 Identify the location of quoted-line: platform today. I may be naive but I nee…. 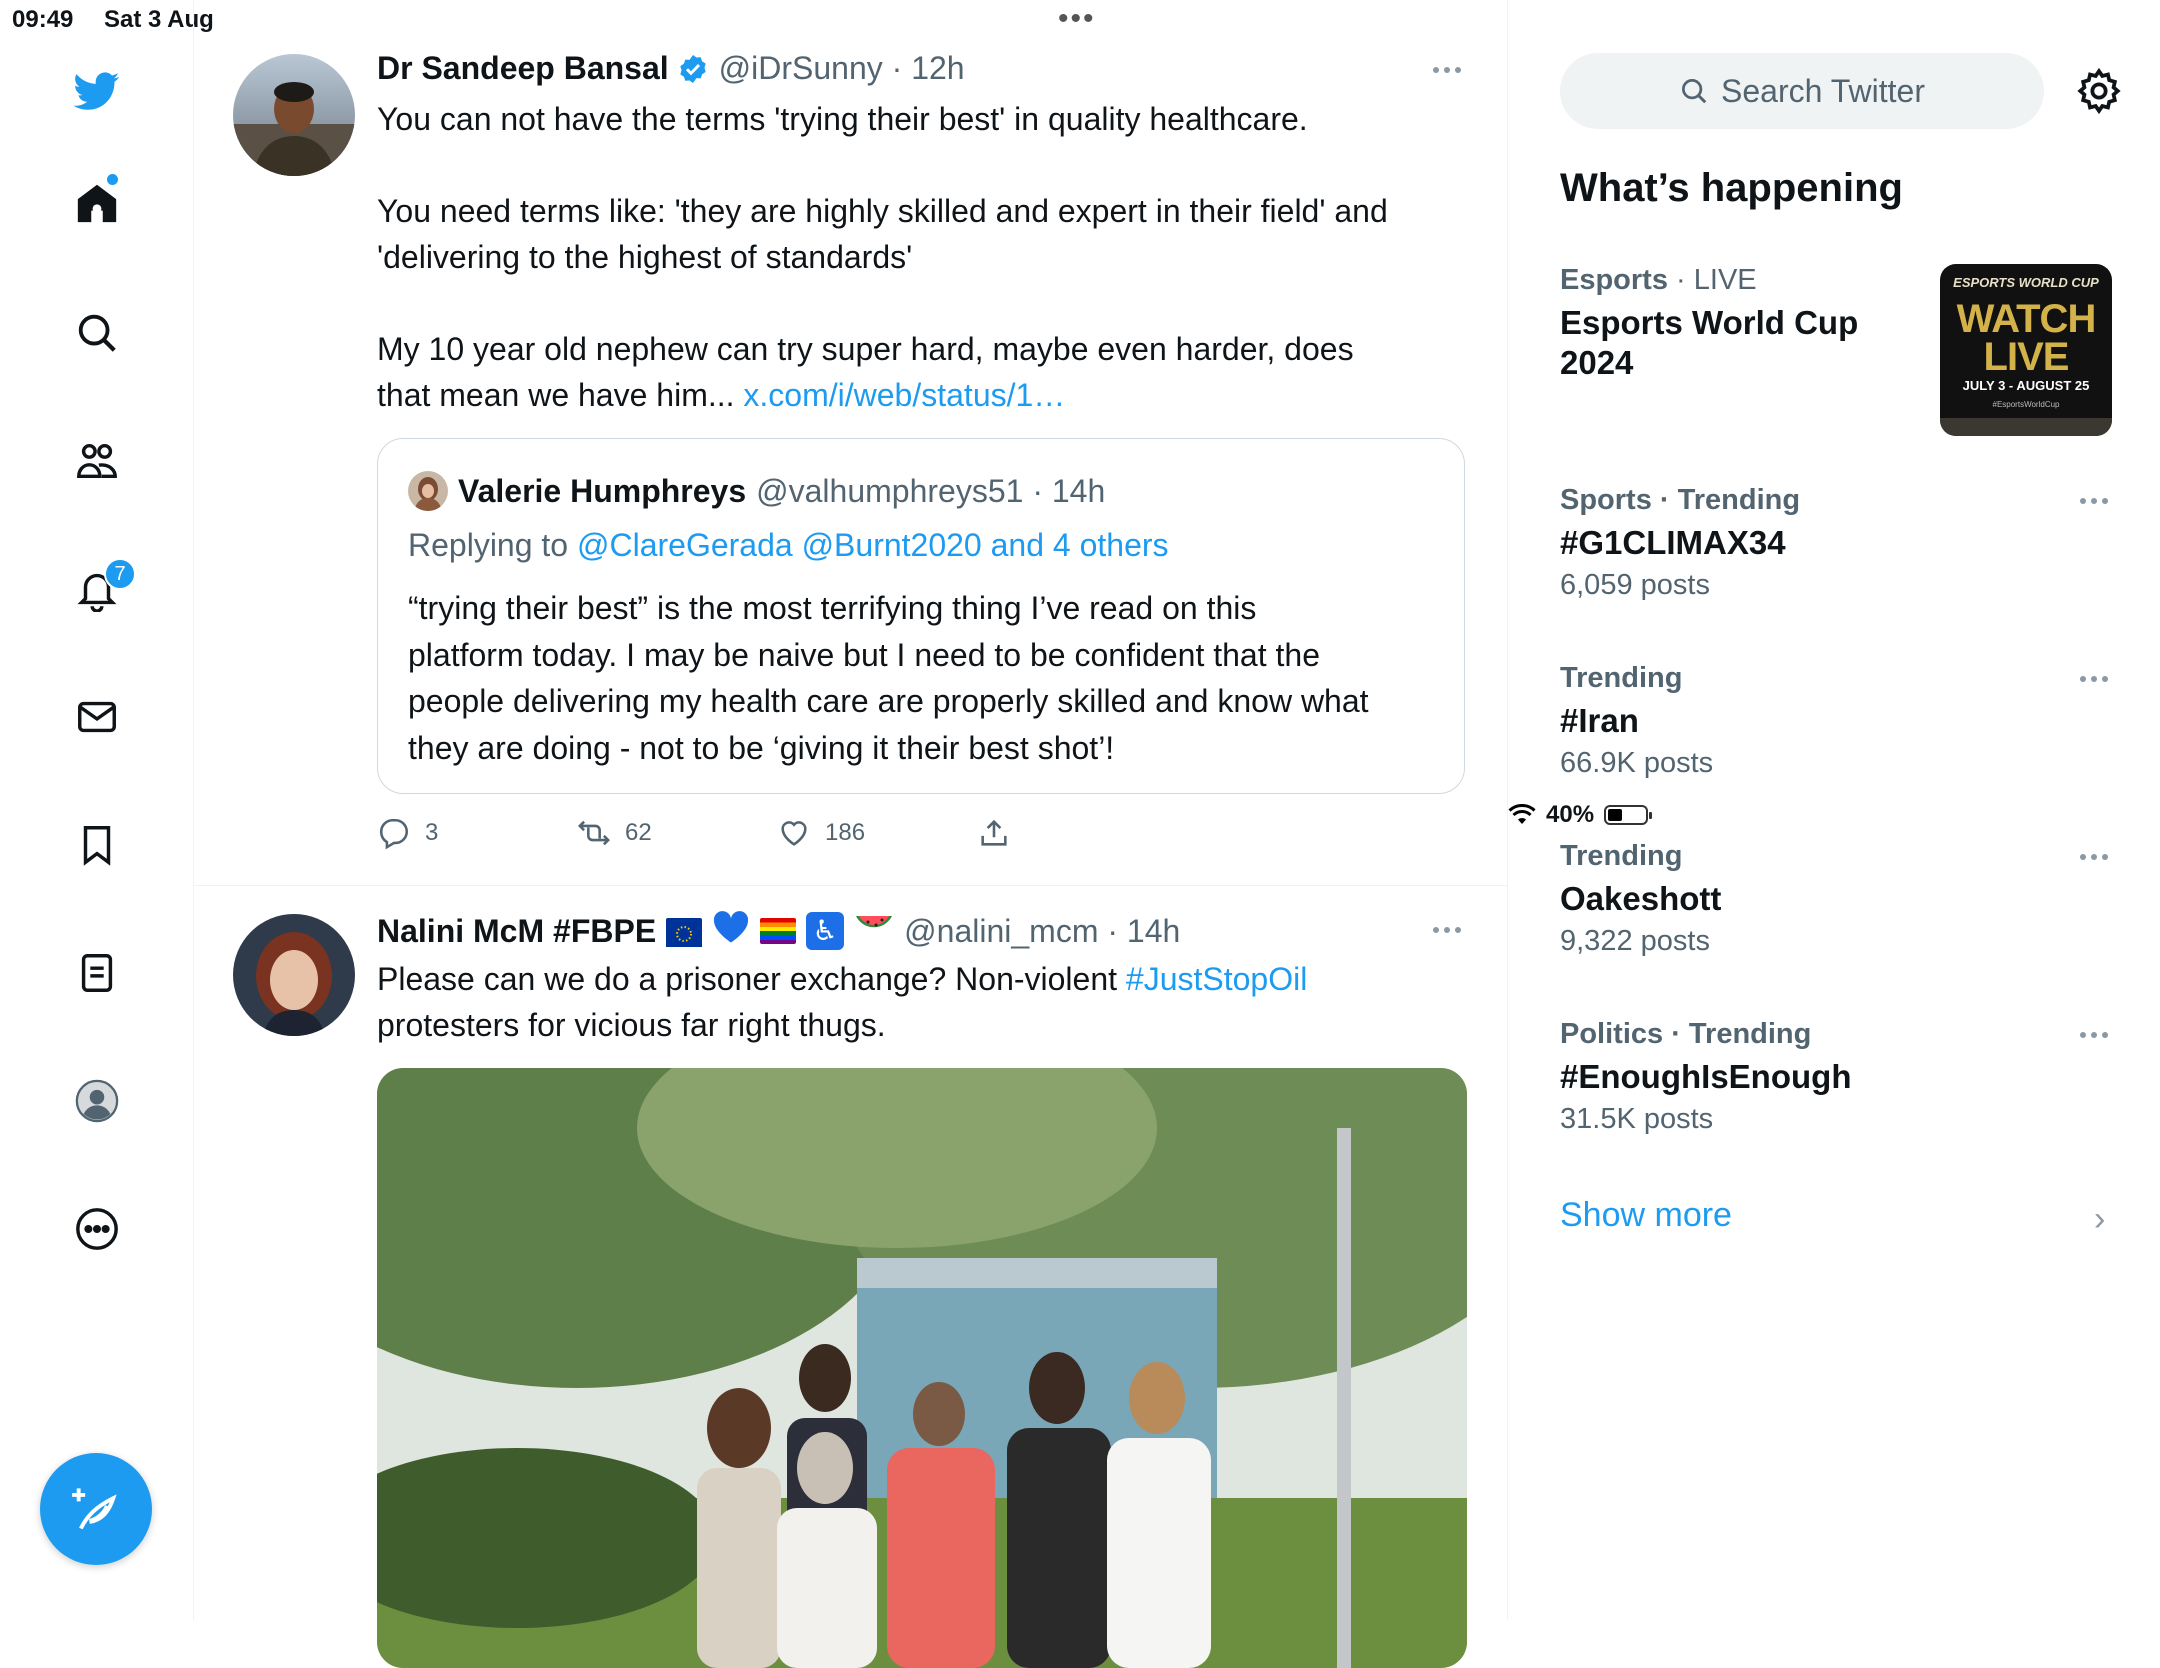
(864, 654).